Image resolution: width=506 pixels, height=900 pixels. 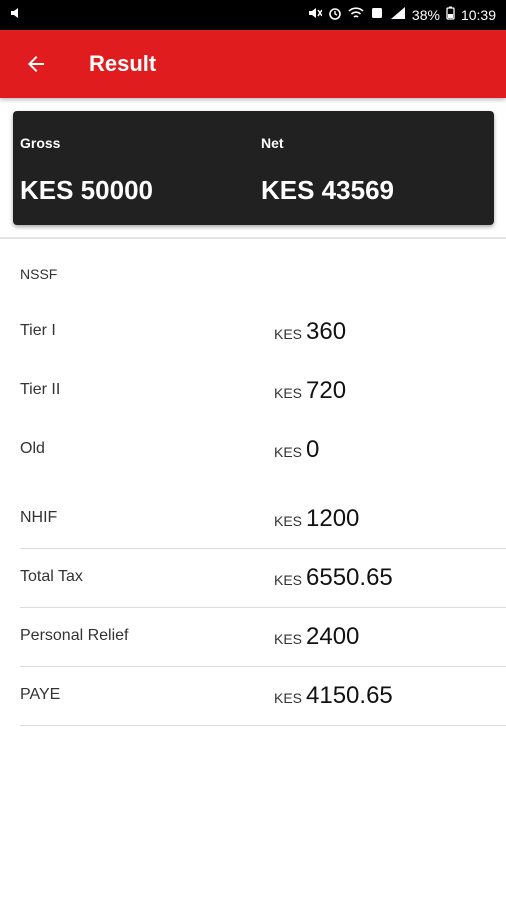 I want to click on wifi-icon, so click(x=356, y=14).